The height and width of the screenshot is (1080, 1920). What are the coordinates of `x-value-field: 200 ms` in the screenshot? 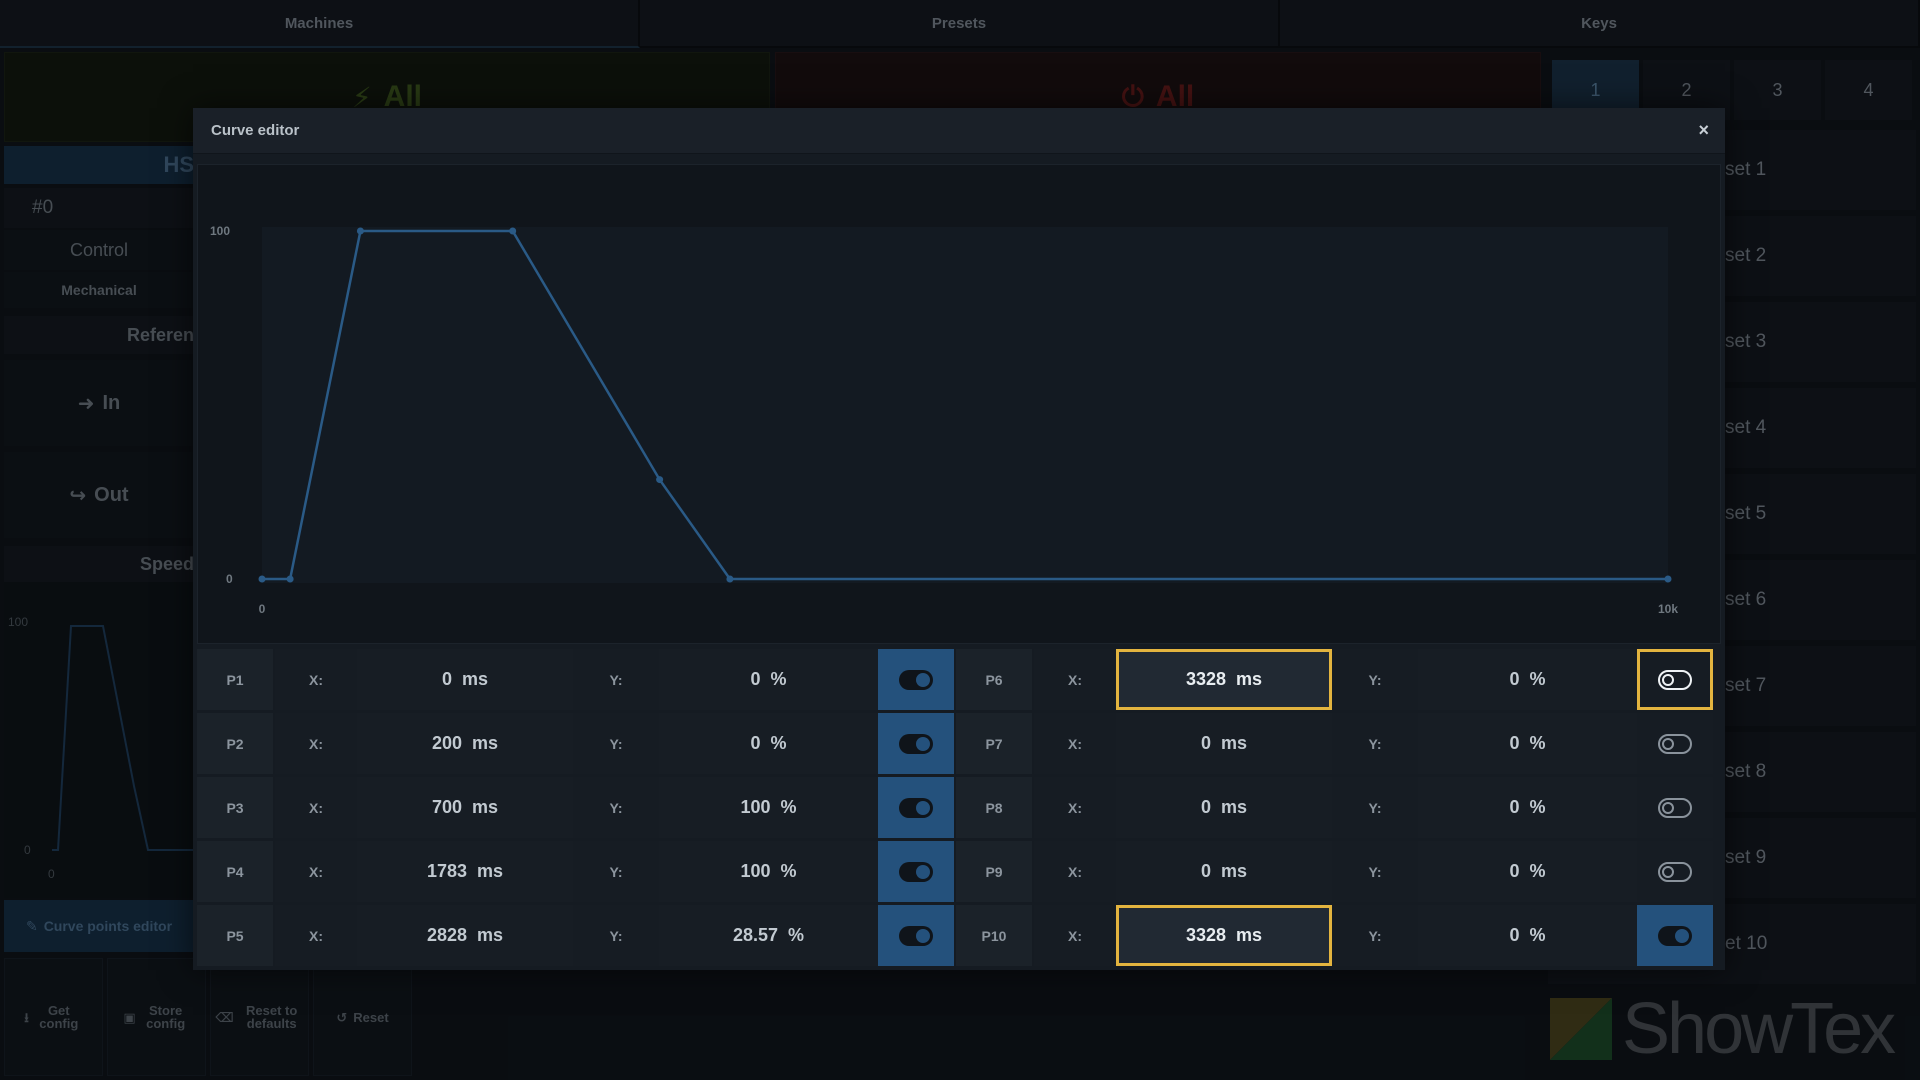 It's located at (465, 743).